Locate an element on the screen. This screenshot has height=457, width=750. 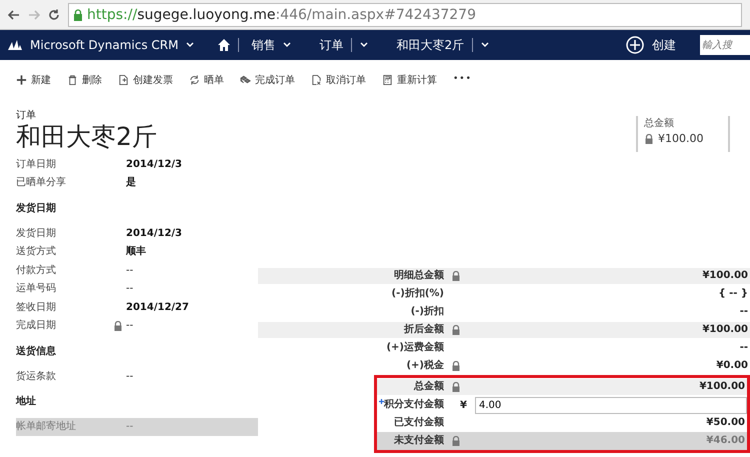
refresh-icon is located at coordinates (194, 80).